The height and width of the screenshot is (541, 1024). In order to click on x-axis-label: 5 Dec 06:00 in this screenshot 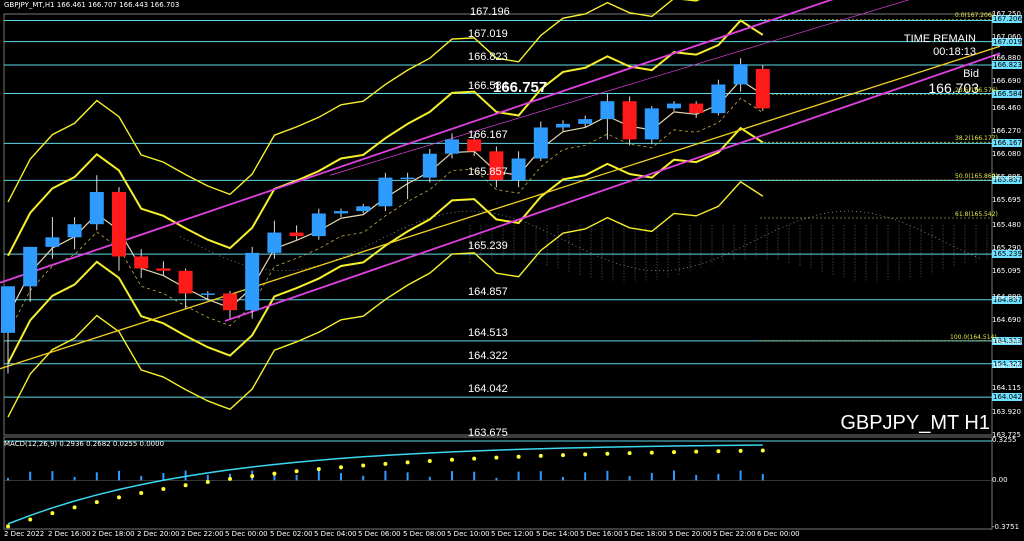, I will do `click(379, 534)`.